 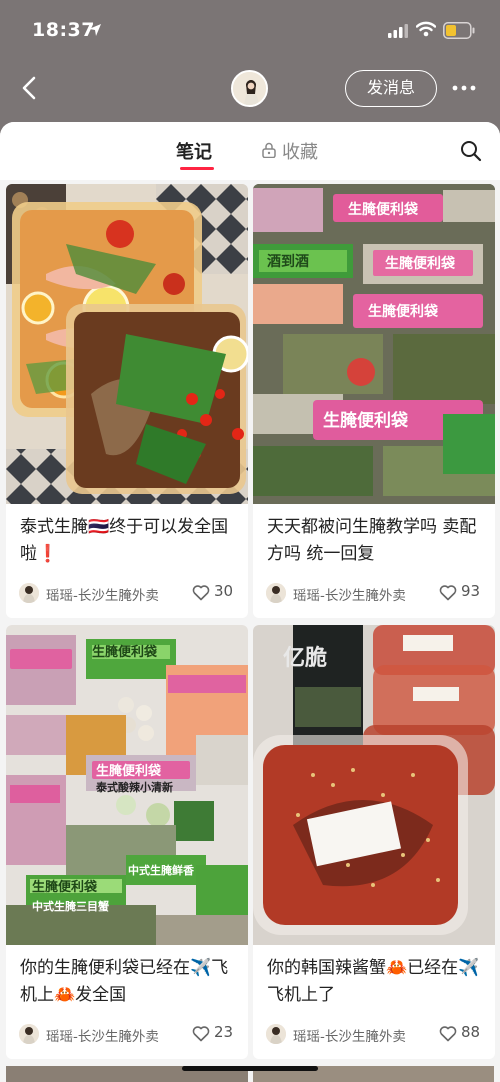 I want to click on more-options-icon, so click(x=464, y=88).